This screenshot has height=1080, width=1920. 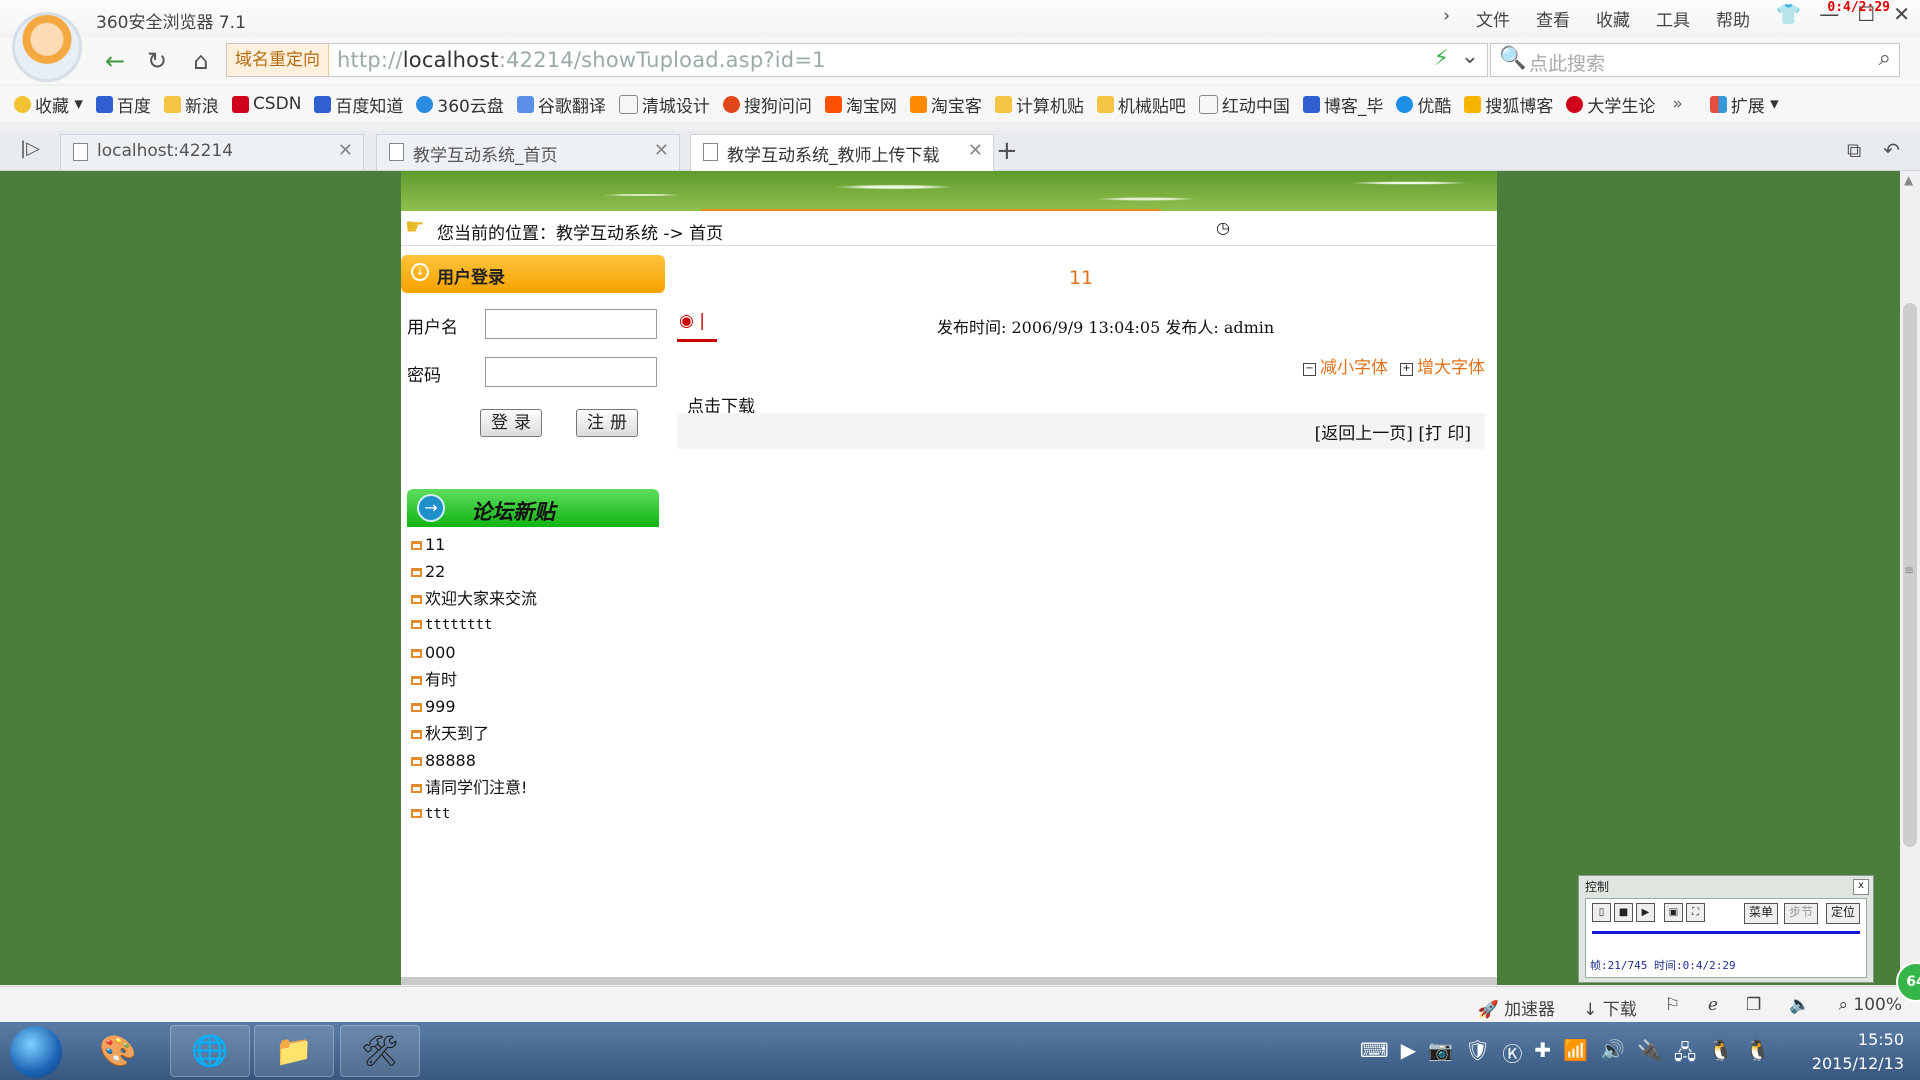 I want to click on search-icon: ⌕, so click(x=1885, y=58).